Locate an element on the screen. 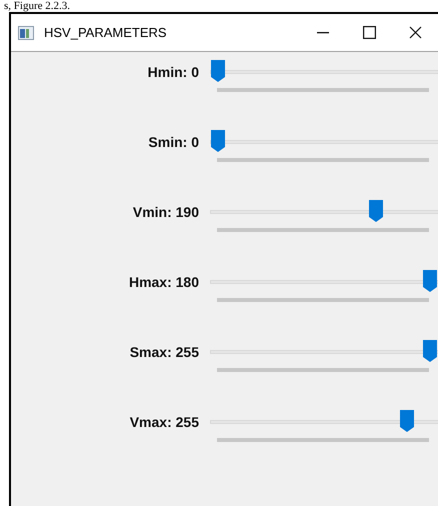  app-icon is located at coordinates (26, 33).